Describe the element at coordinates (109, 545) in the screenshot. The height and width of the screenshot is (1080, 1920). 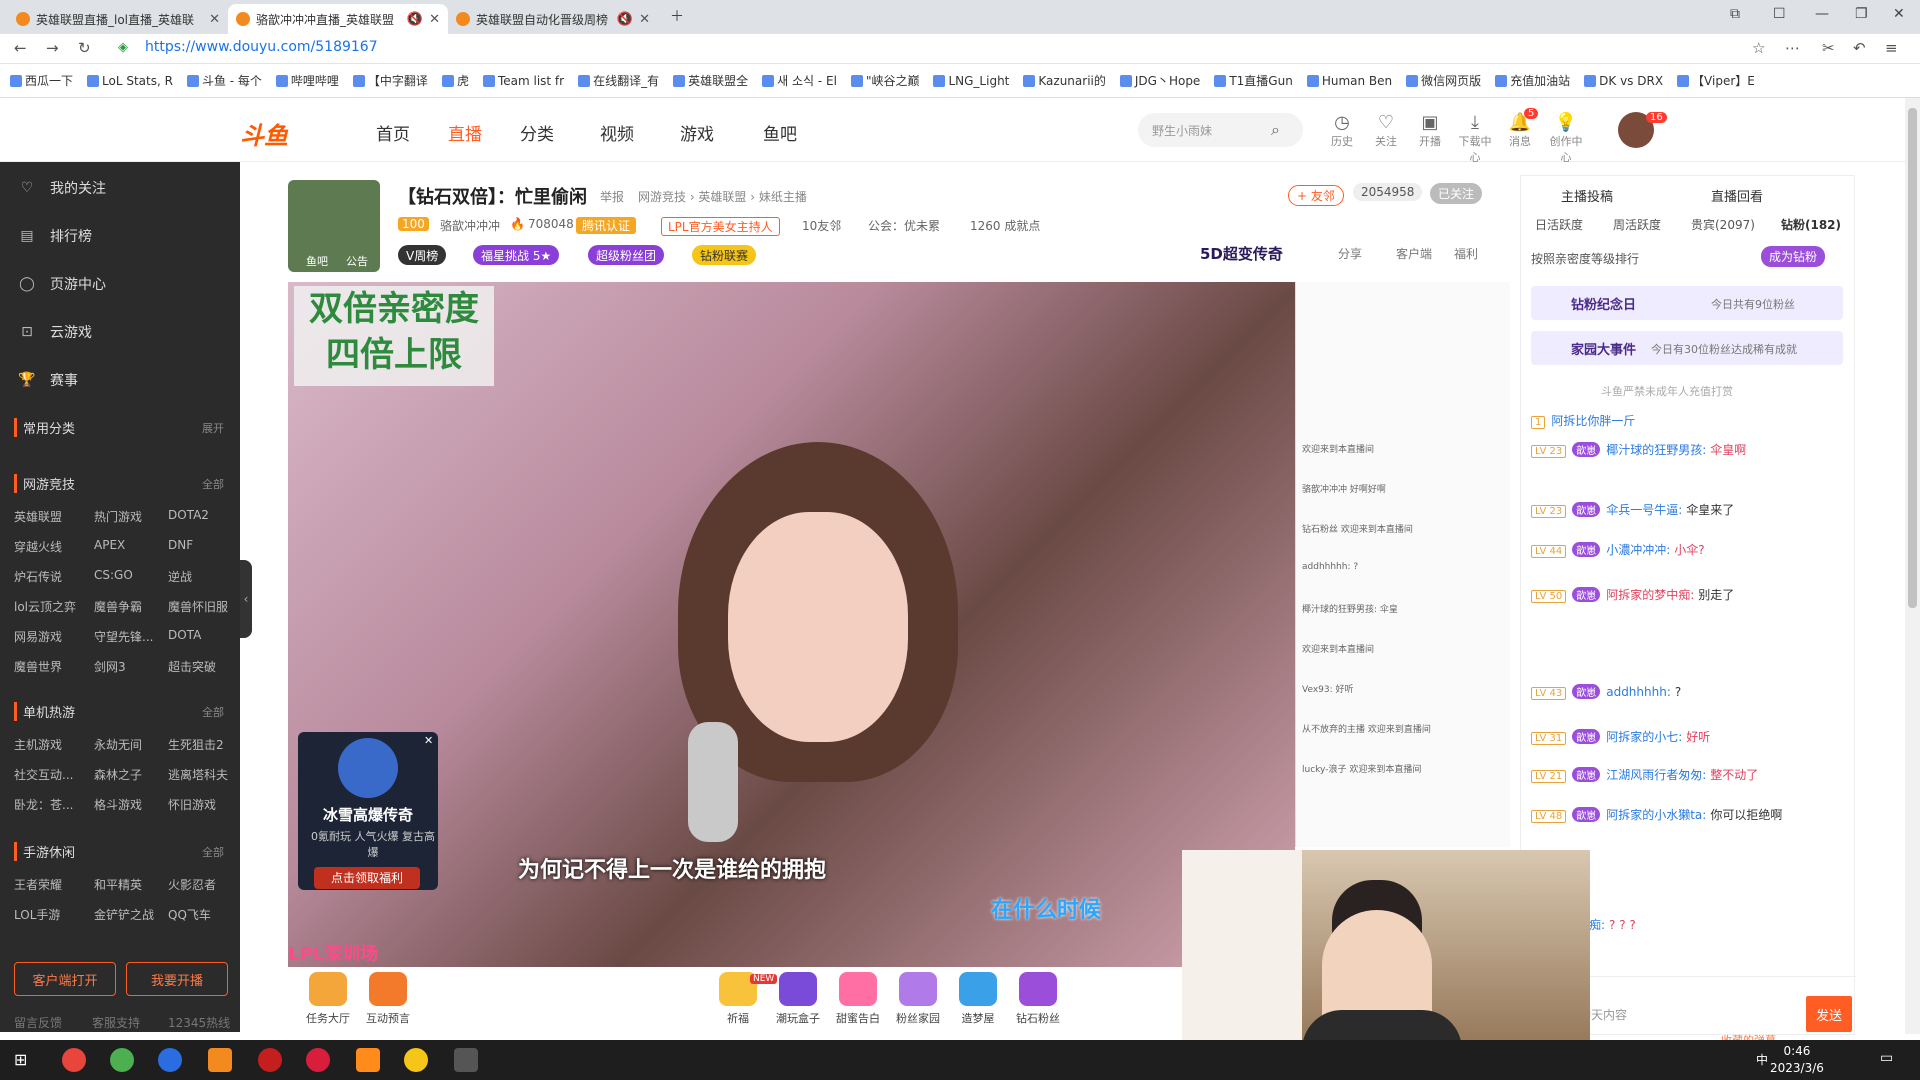
I see `category-link: APEX` at that location.